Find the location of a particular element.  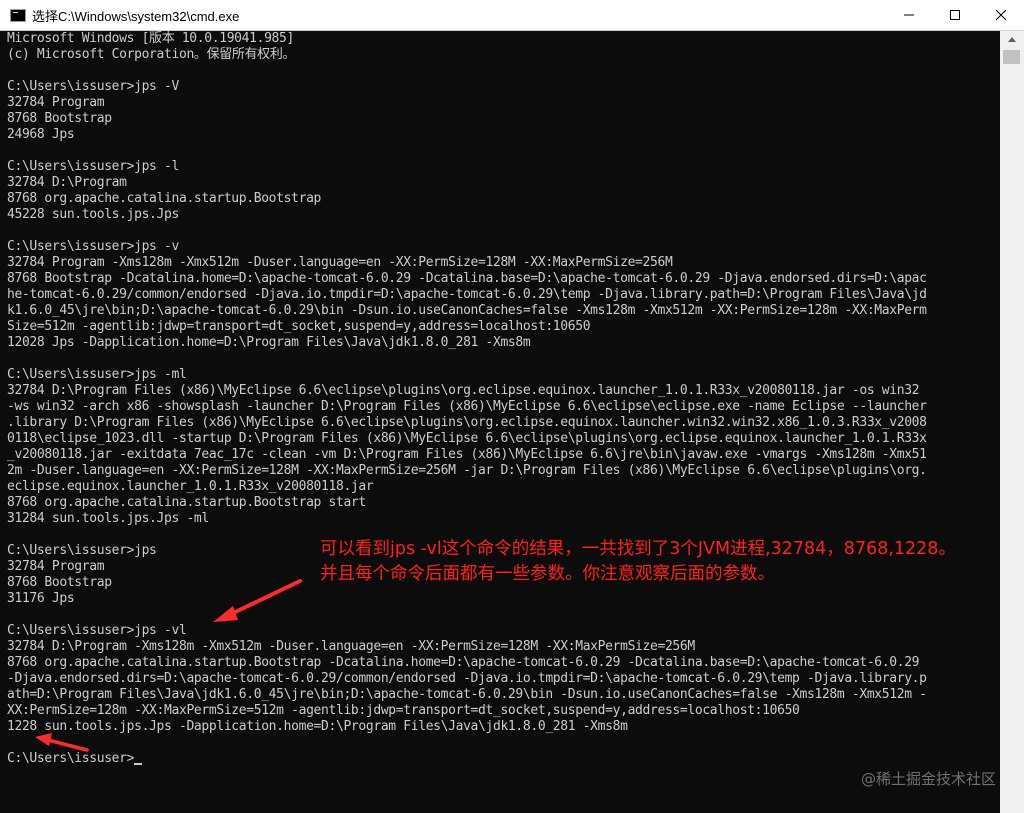

minimize-icon is located at coordinates (909, 15).